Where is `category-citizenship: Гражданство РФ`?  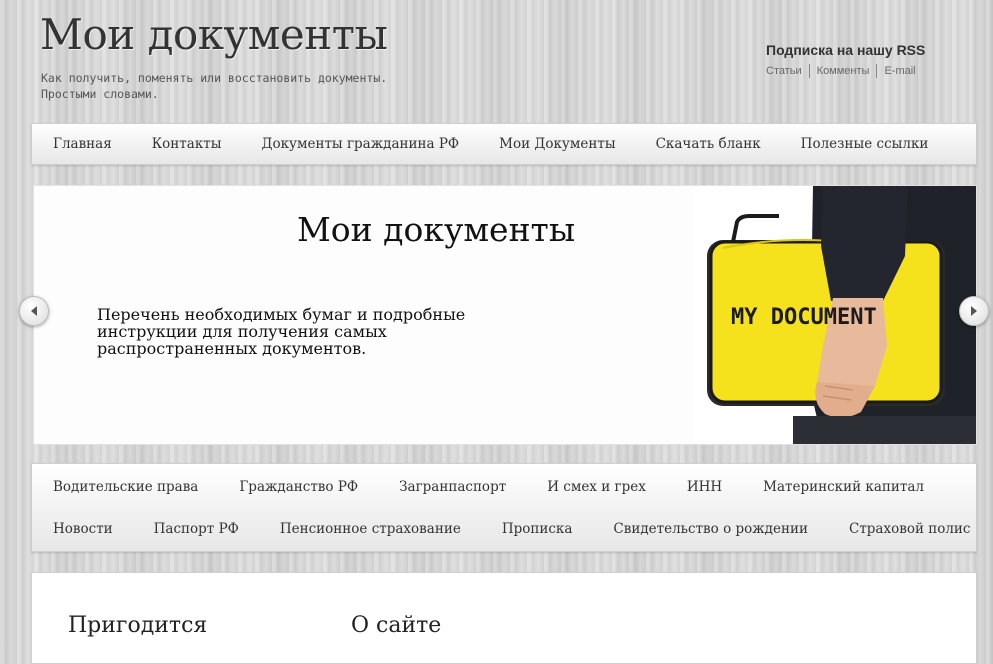
category-citizenship: Гражданство РФ is located at coordinates (298, 487).